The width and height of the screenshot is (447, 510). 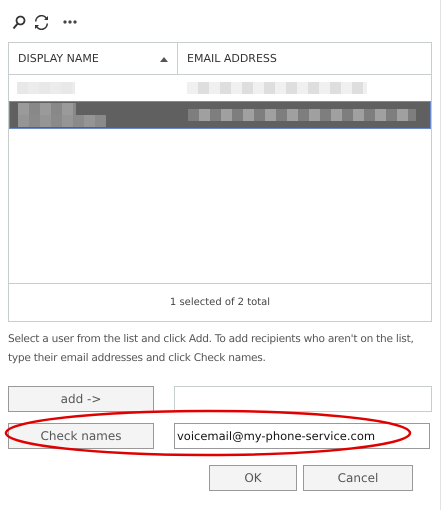 I want to click on more-icon, so click(x=70, y=22).